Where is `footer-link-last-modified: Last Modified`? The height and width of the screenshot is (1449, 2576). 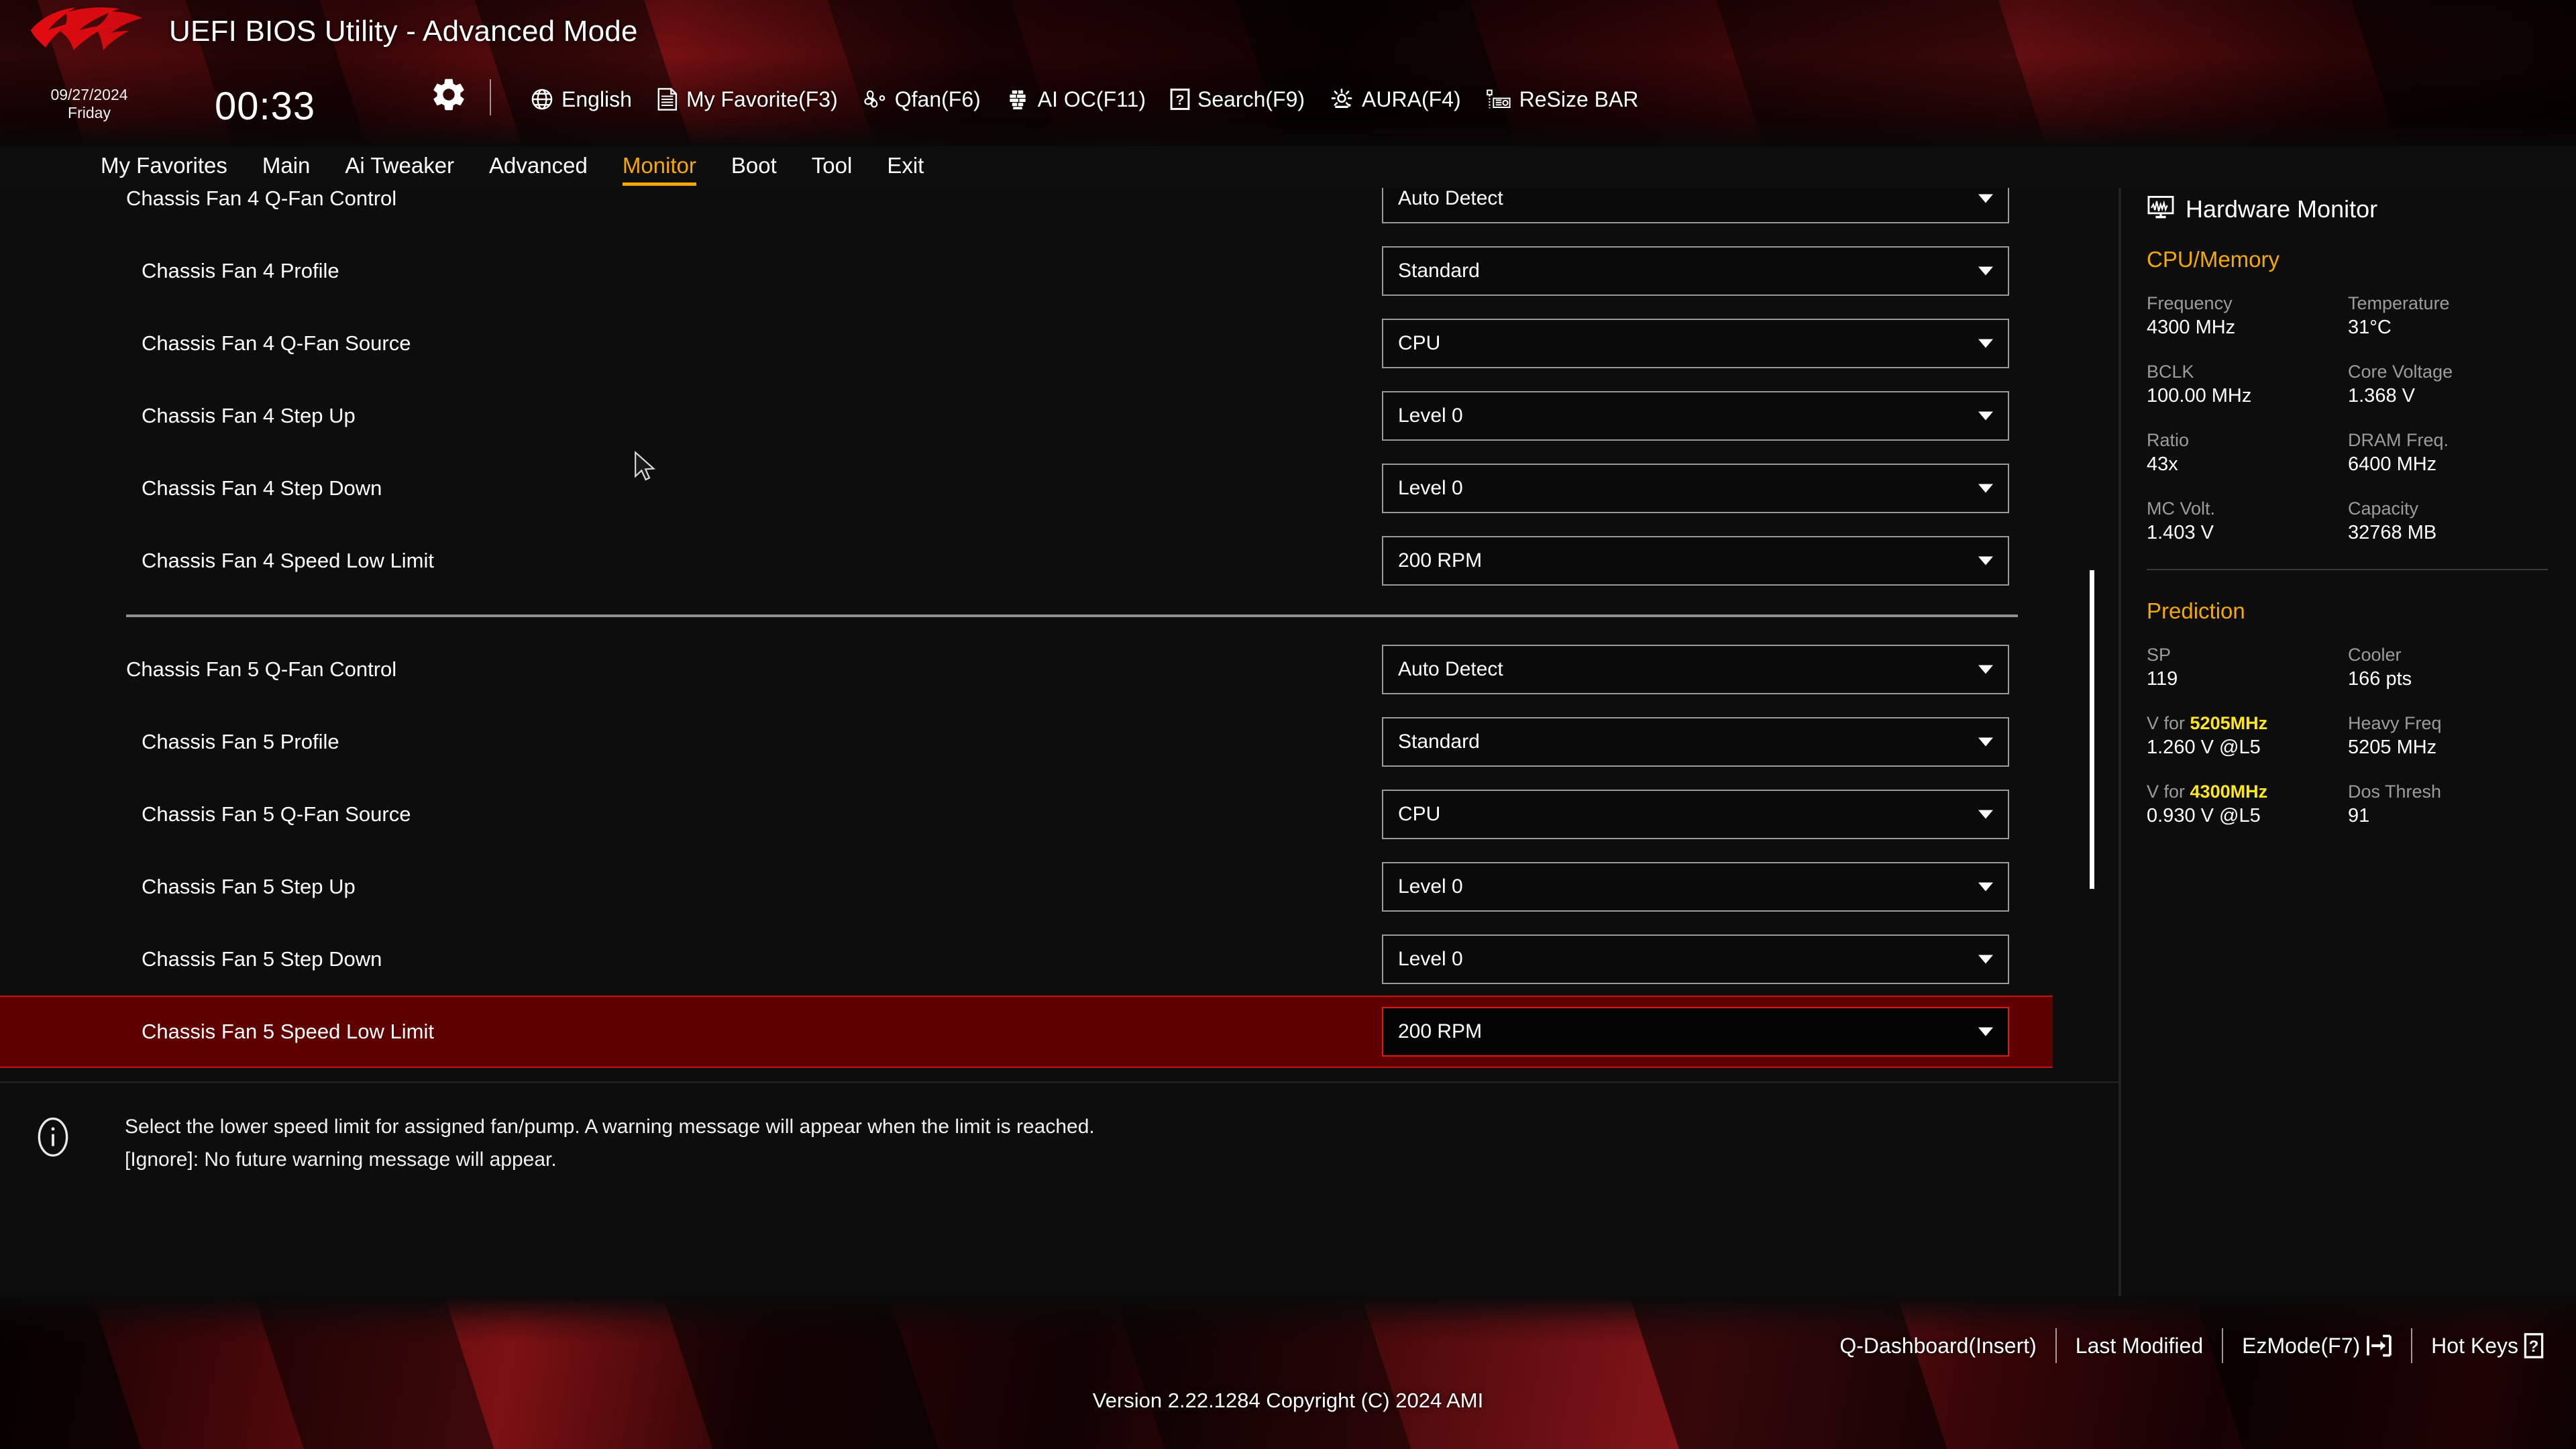 footer-link-last-modified: Last Modified is located at coordinates (2139, 1346).